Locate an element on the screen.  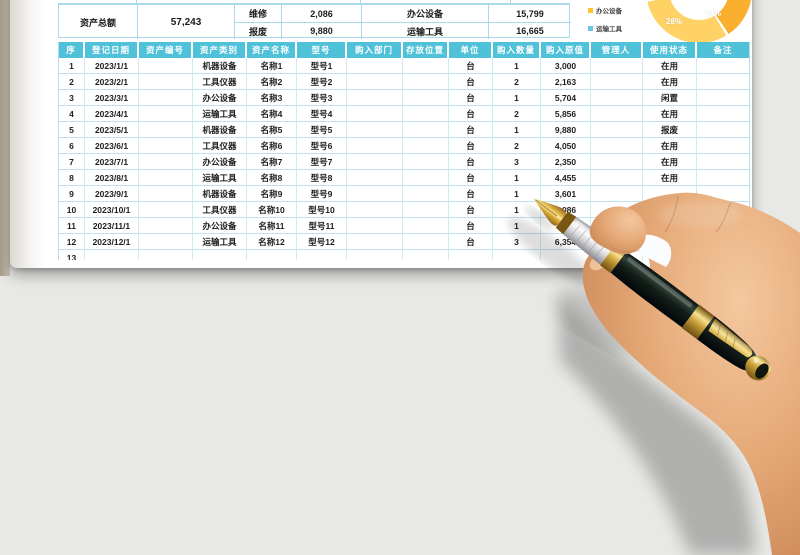
table-cell: 2023/8/1 is located at coordinates (112, 178).